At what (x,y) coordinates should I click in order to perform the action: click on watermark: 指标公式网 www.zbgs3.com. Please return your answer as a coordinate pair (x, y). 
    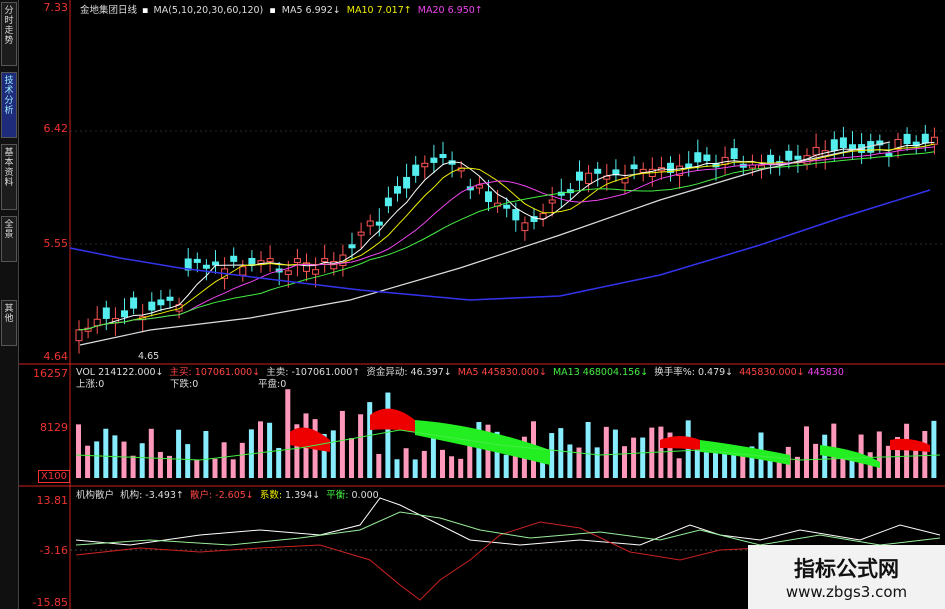
    Looking at the image, I should click on (846, 577).